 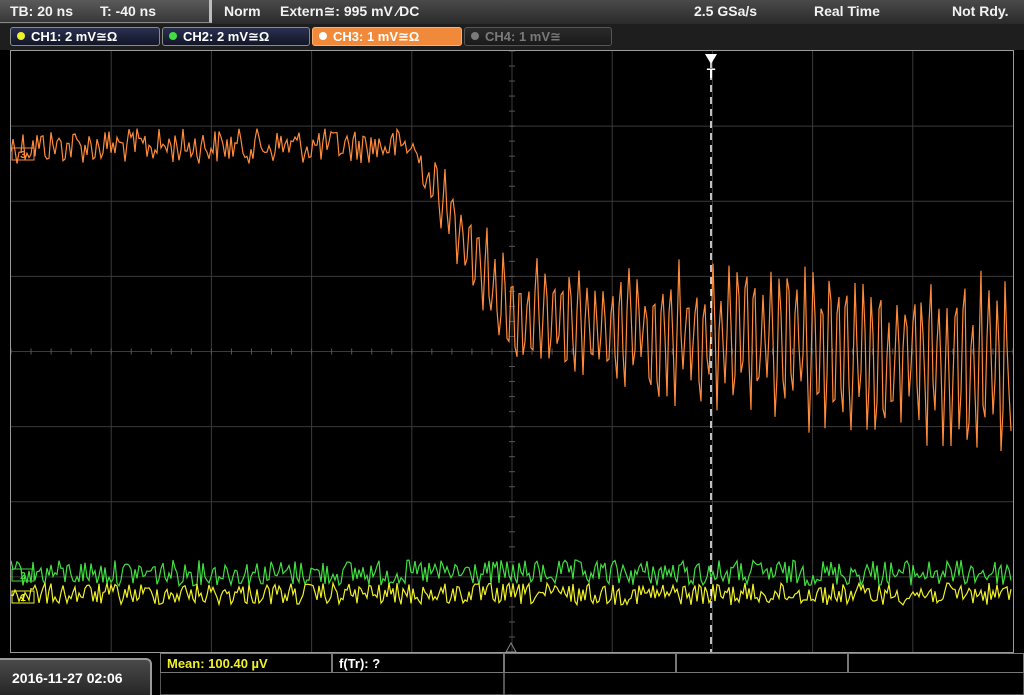 What do you see at coordinates (980, 11) in the screenshot?
I see `acquisition-status-label: Not Rdy.` at bounding box center [980, 11].